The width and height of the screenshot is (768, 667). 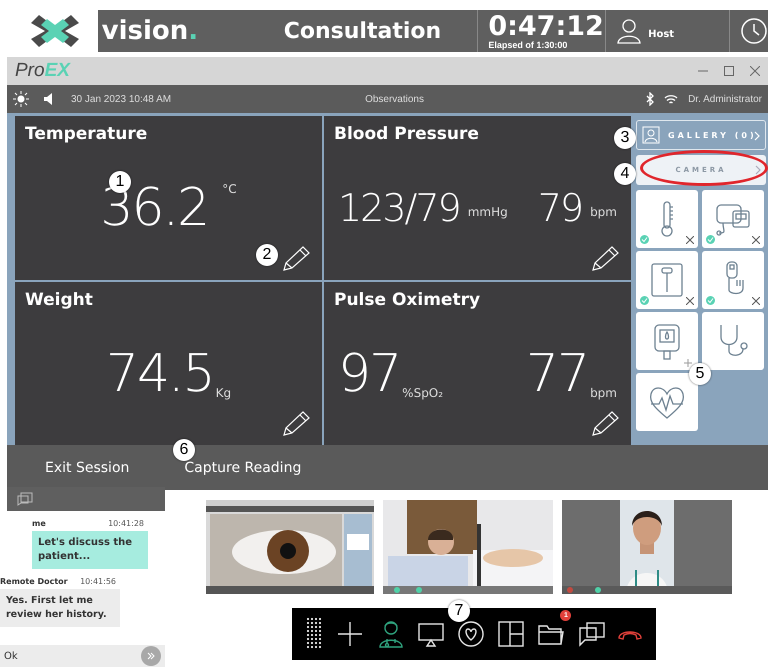 I want to click on brightness-icon, so click(x=21, y=99).